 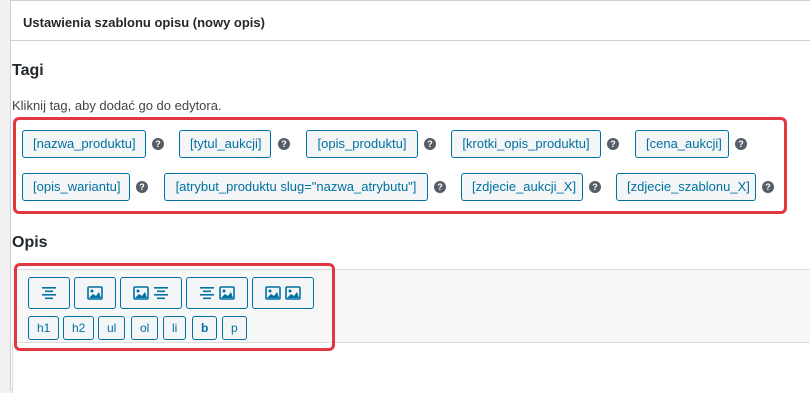 I want to click on image-text-button, so click(x=151, y=293).